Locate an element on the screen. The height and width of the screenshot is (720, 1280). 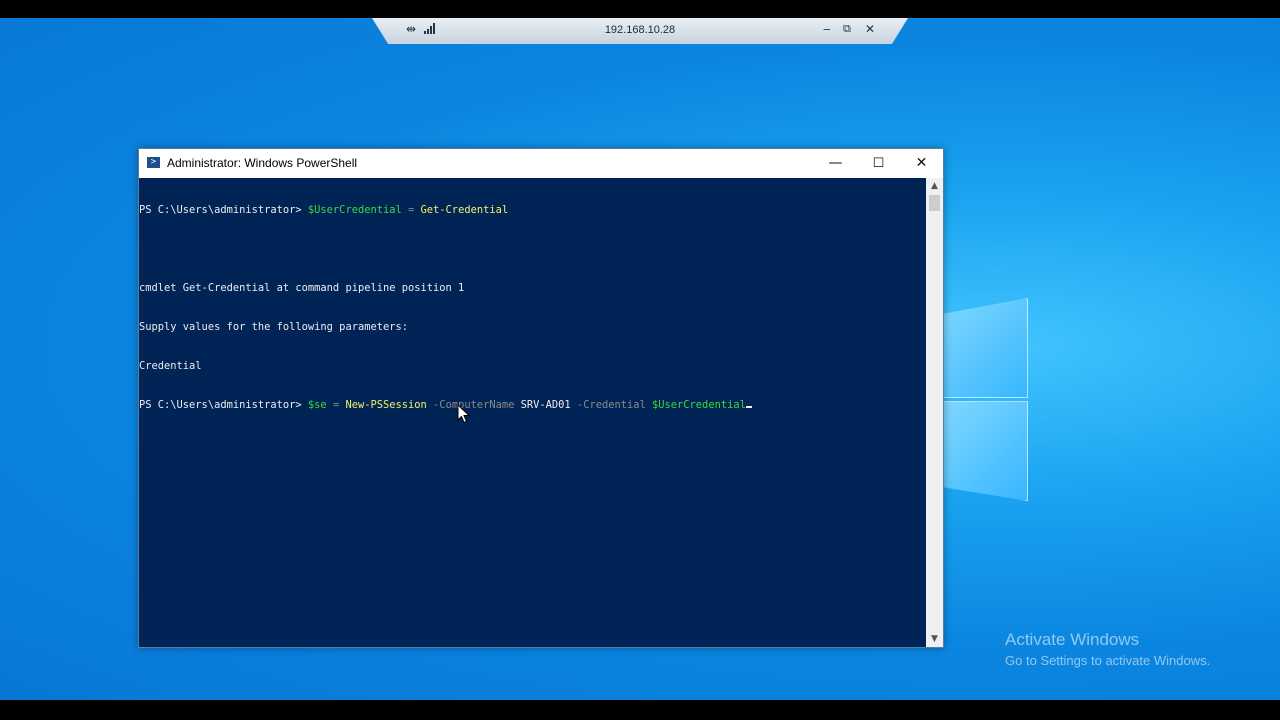
rdp-connection-bar: ⇹ 192.168.10.28 ‒ ⧉ ✕ is located at coordinates (640, 31).